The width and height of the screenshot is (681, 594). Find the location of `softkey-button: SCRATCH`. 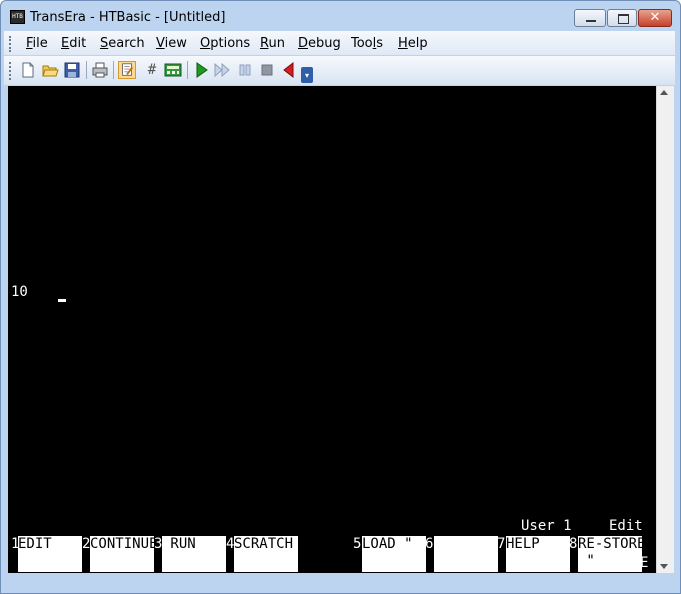

softkey-button: SCRATCH is located at coordinates (266, 554).